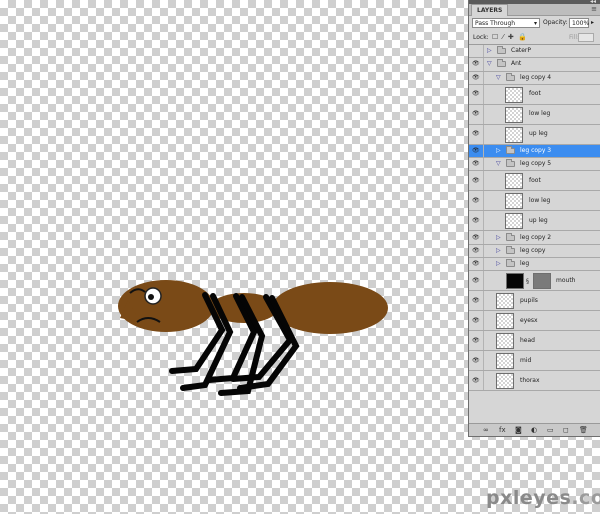 This screenshot has height=514, width=600. Describe the element at coordinates (490, 10) in the screenshot. I see `tab-layers: LAYERS` at that location.